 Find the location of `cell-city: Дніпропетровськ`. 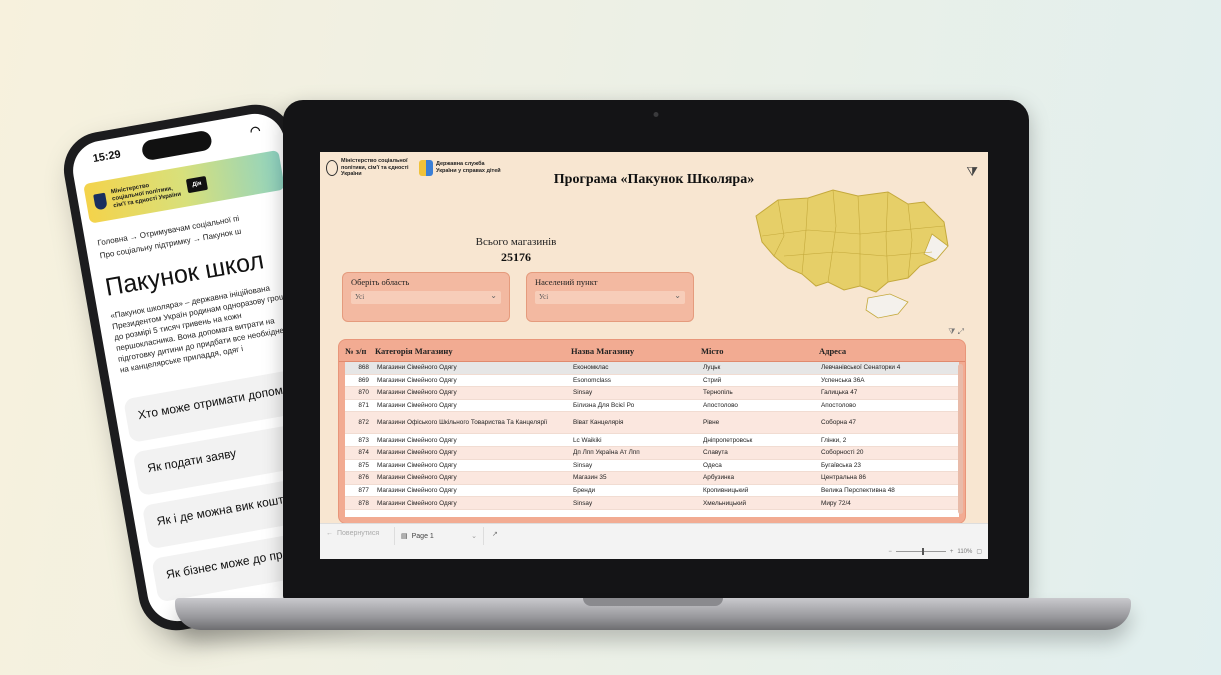

cell-city: Дніпропетровськ is located at coordinates (728, 440).